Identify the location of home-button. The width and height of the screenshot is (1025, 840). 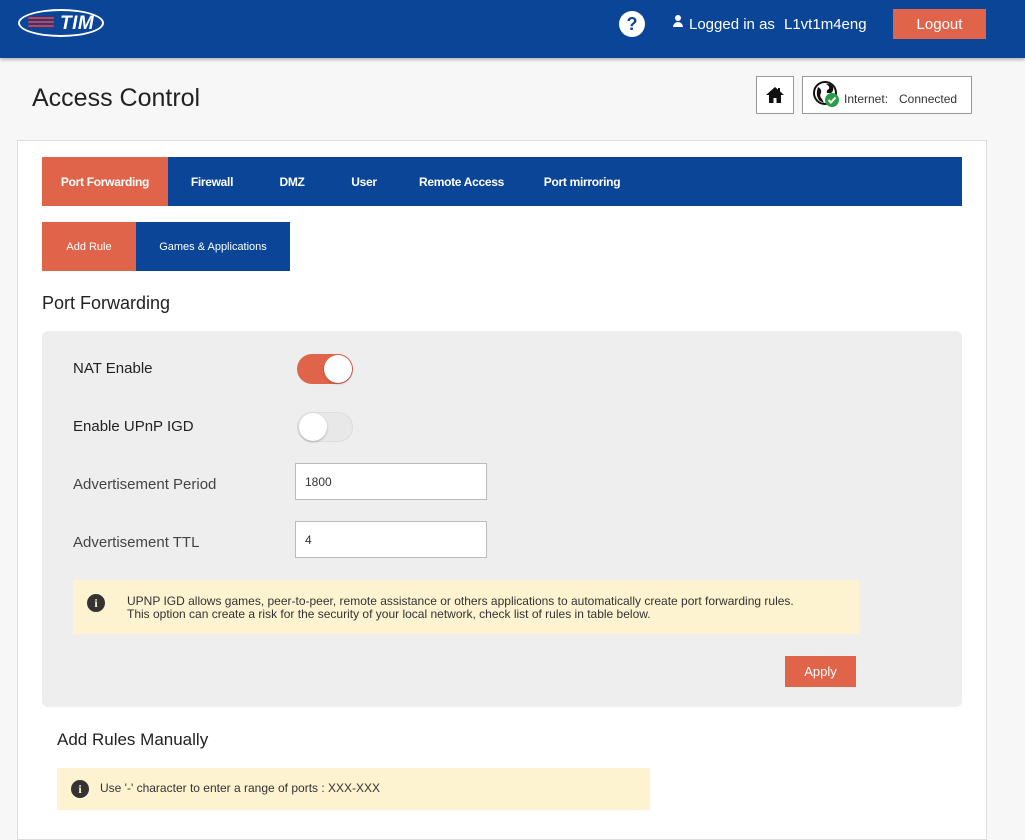
(775, 95).